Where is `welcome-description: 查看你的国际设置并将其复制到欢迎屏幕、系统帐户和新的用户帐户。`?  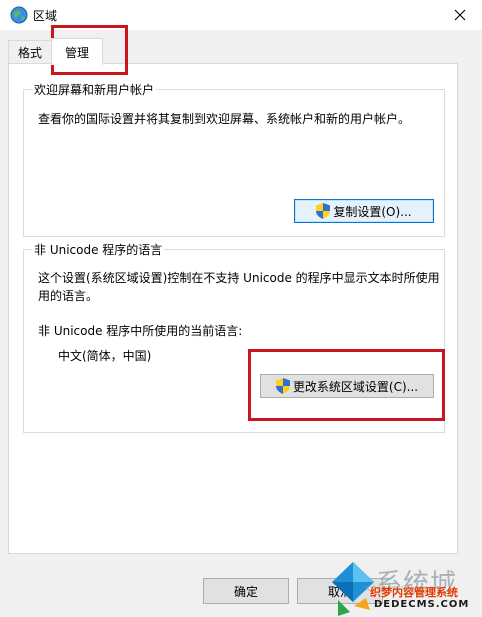 welcome-description: 查看你的国际设置并将其复制到欢迎屏幕、系统帐户和新的用户帐户。 is located at coordinates (224, 119).